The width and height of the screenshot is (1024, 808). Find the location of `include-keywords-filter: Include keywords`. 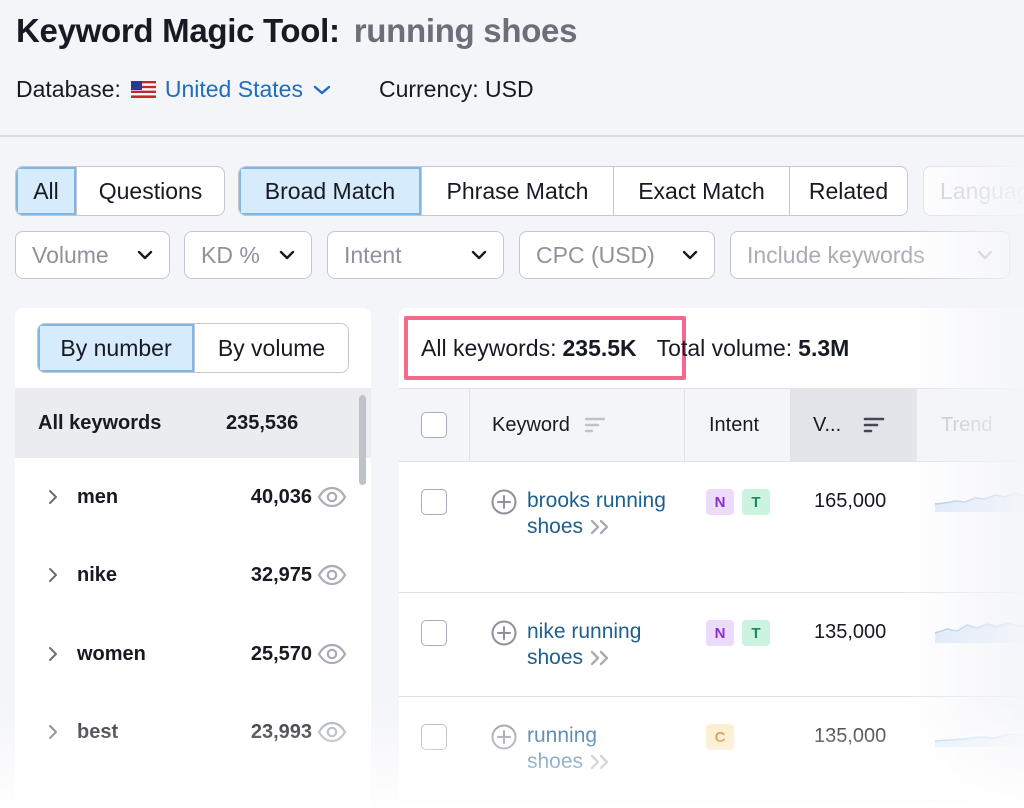

include-keywords-filter: Include keywords is located at coordinates (870, 255).